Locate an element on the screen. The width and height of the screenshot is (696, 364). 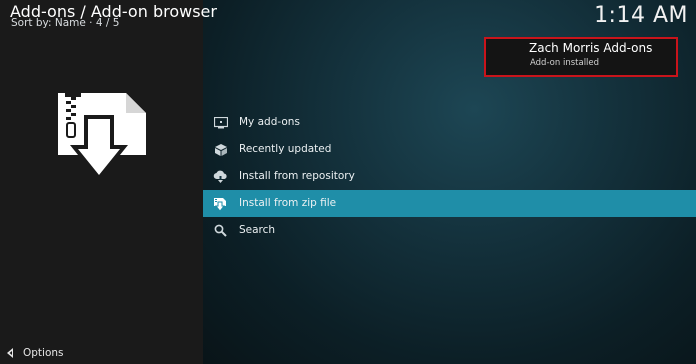
menu-item-install-from-repository: Install from repository is located at coordinates (449, 176).